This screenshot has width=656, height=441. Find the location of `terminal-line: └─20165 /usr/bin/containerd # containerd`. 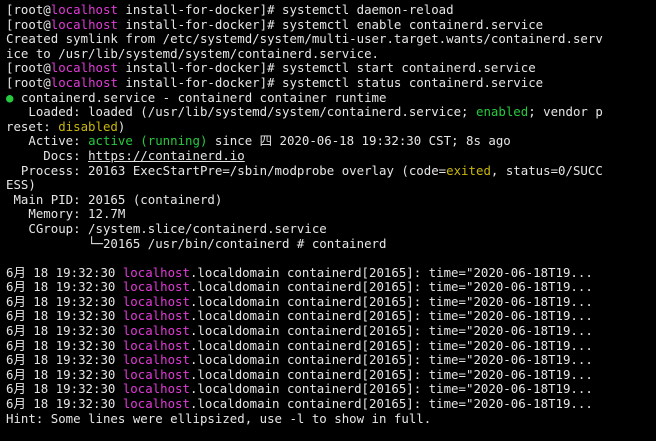

terminal-line: └─20165 /usr/bin/containerd # containerd is located at coordinates (331, 243).